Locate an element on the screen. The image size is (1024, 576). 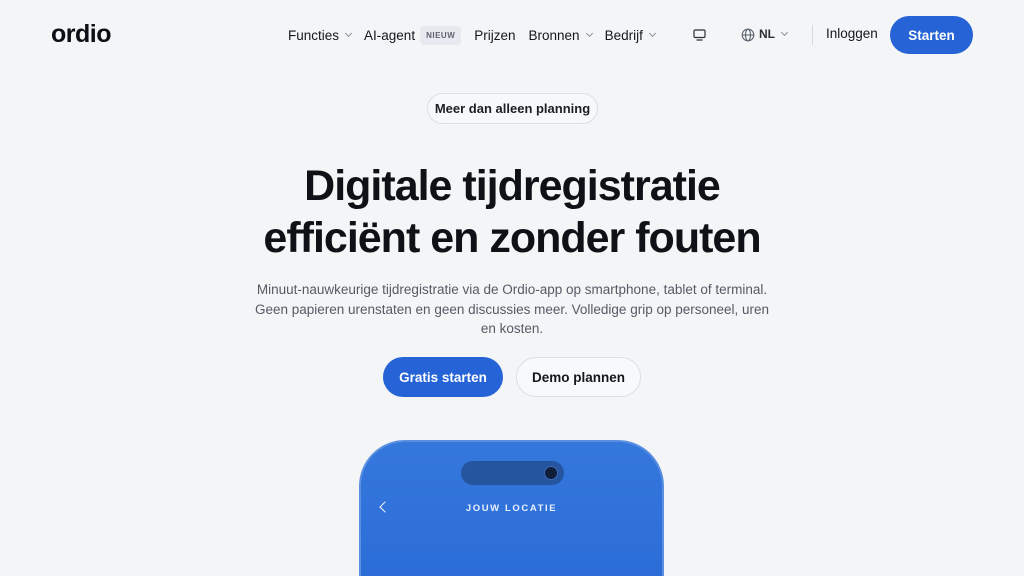
nav-item-prijzen: Prijzen is located at coordinates (494, 35).